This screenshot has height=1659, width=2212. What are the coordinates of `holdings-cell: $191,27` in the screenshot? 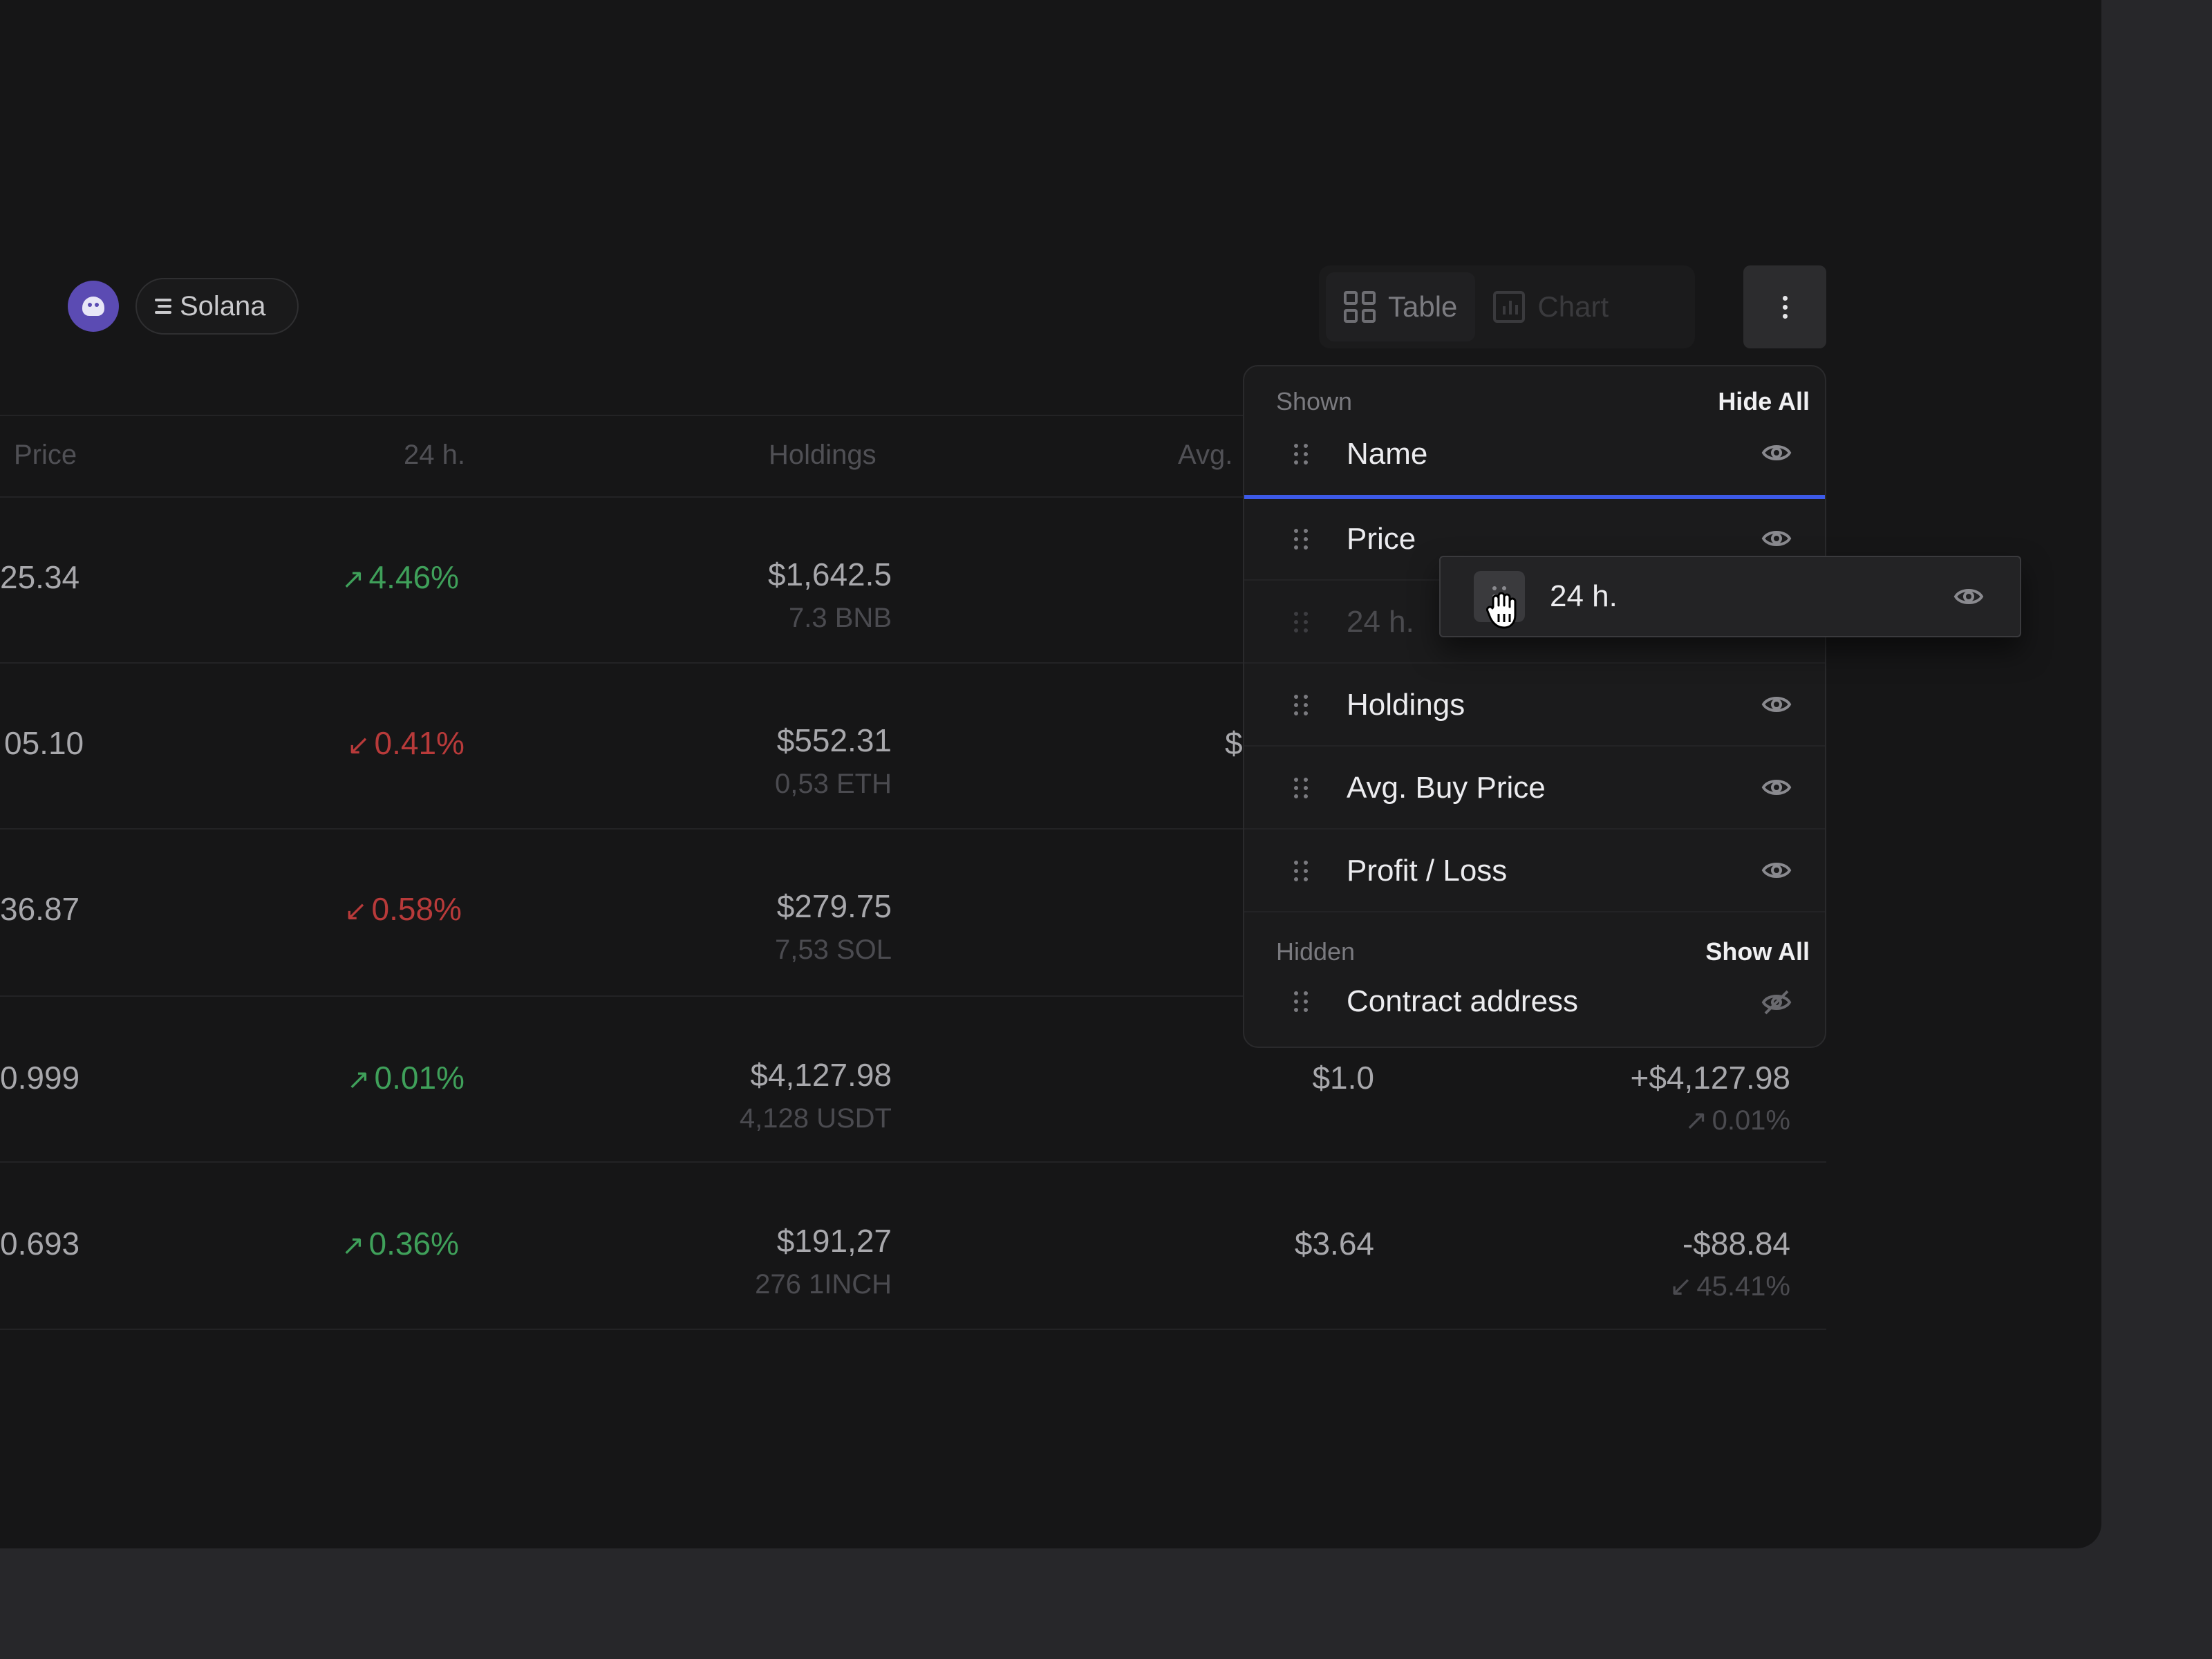 It's located at (834, 1241).